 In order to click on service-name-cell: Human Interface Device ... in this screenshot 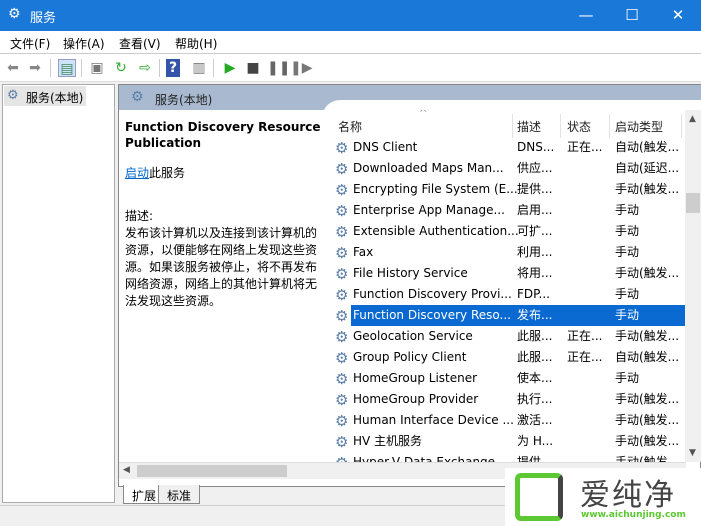, I will do `click(433, 420)`.